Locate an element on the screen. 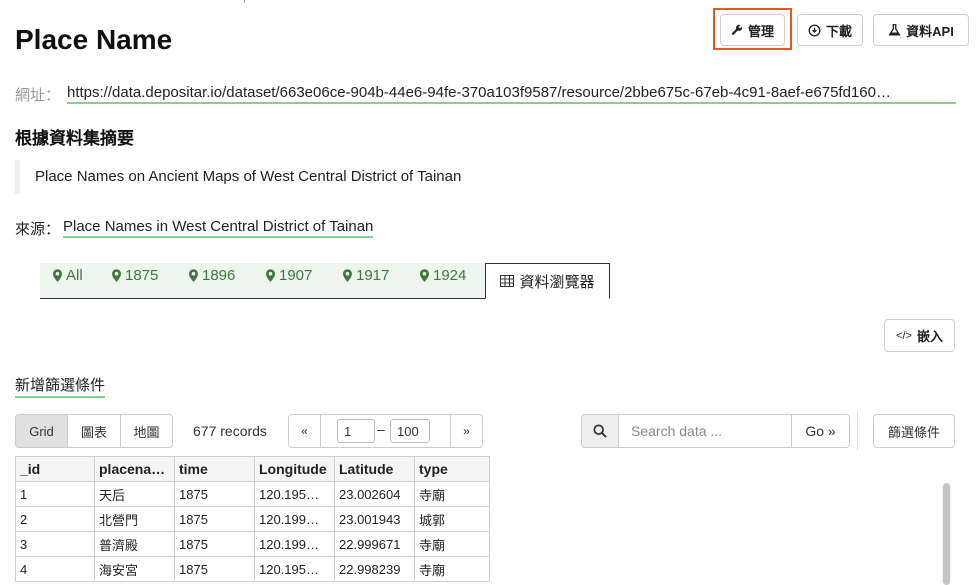 This screenshot has height=585, width=977. wrench-icon is located at coordinates (737, 29).